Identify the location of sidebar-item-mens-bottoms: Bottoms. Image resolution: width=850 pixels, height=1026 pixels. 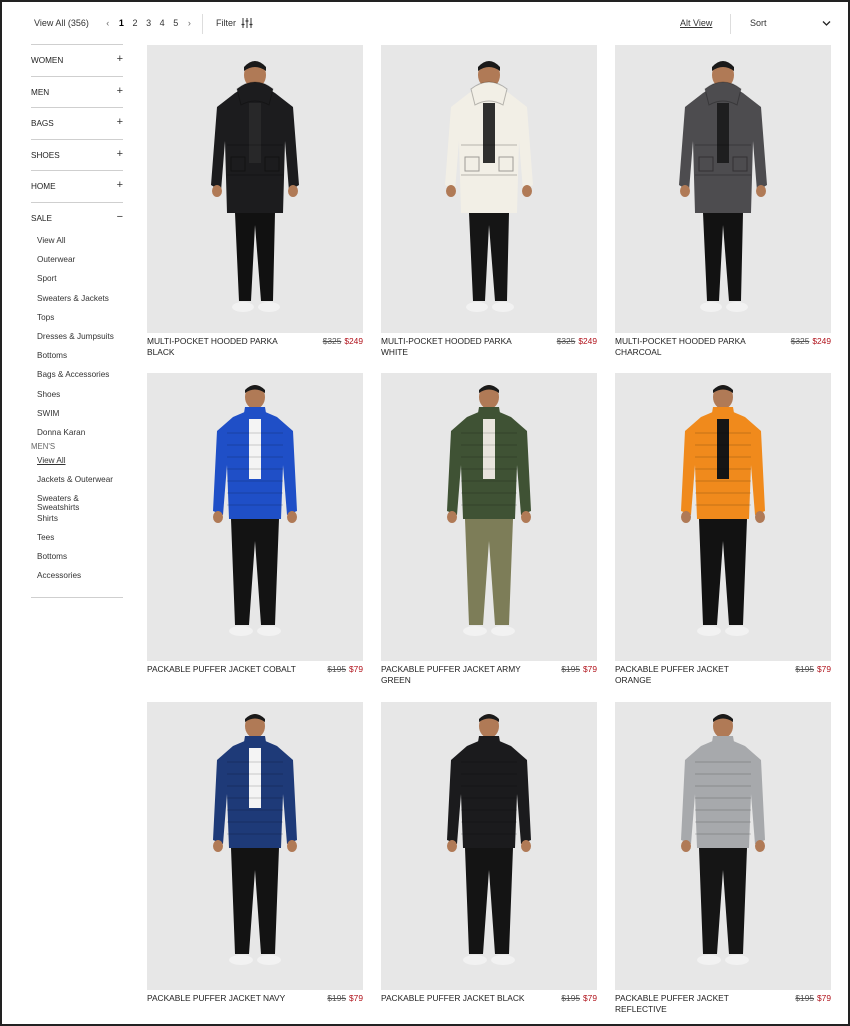
(77, 558).